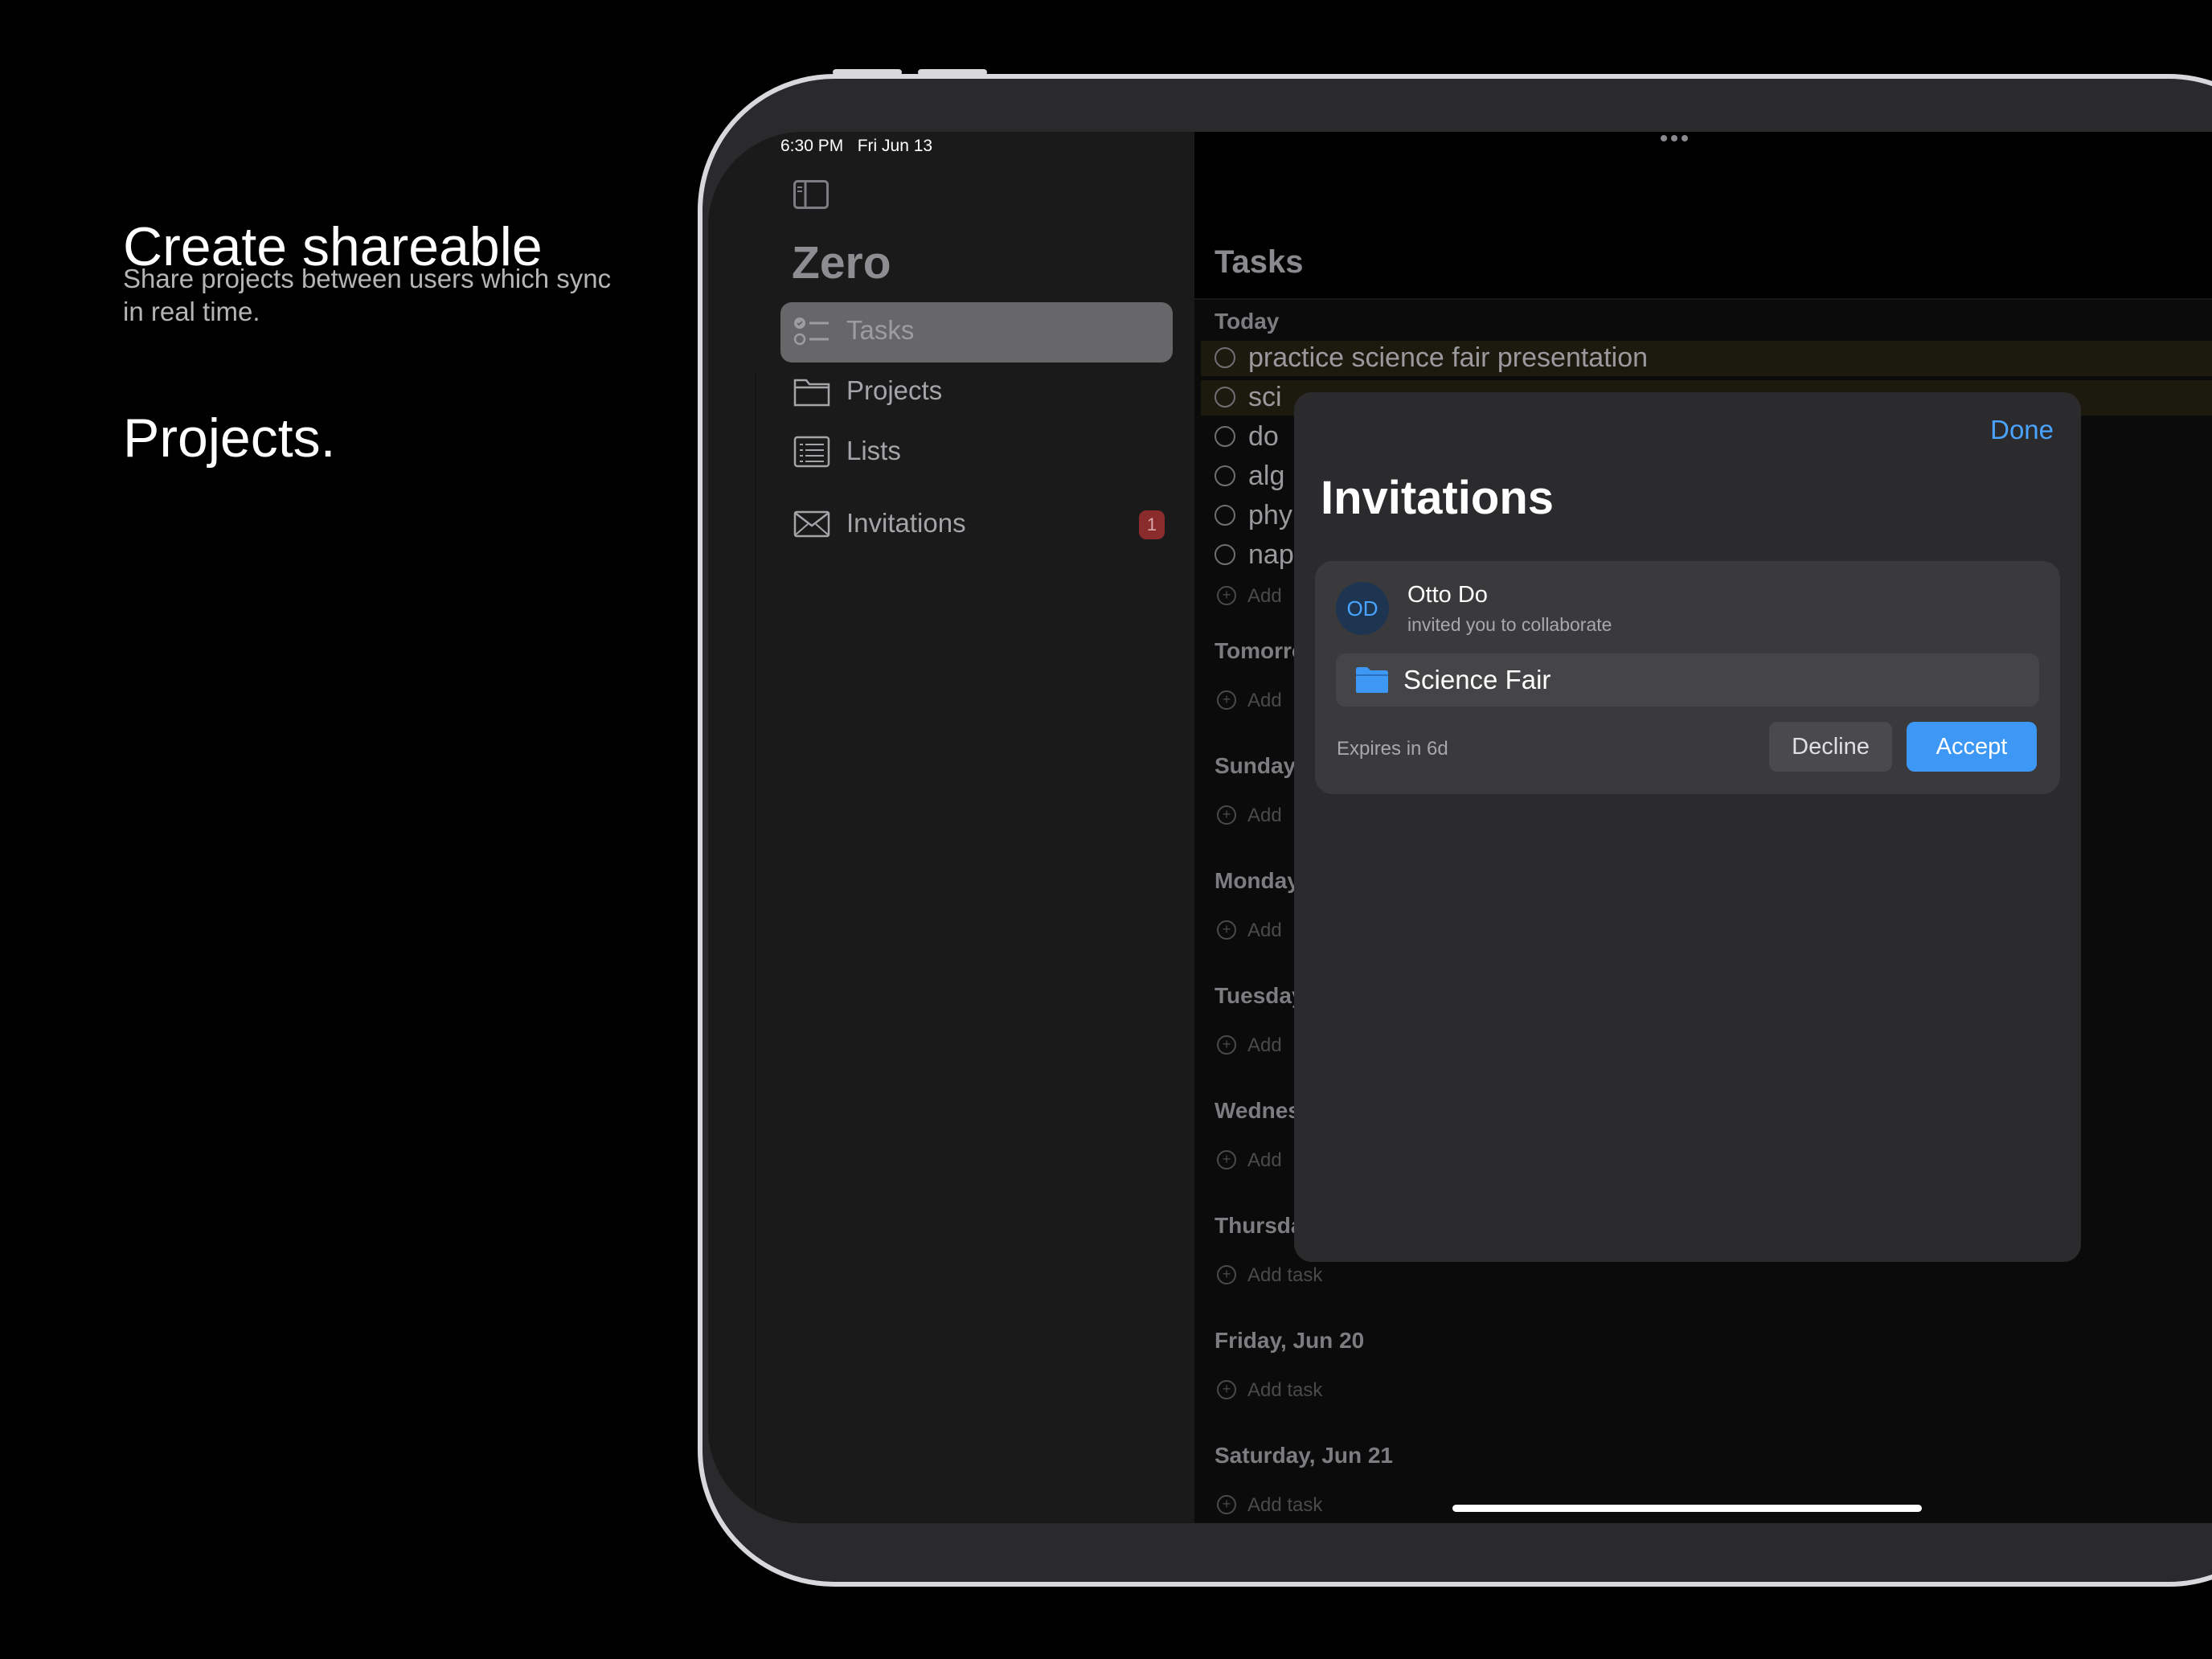  Describe the element at coordinates (1447, 595) in the screenshot. I see `inviter-name: Otto Do` at that location.